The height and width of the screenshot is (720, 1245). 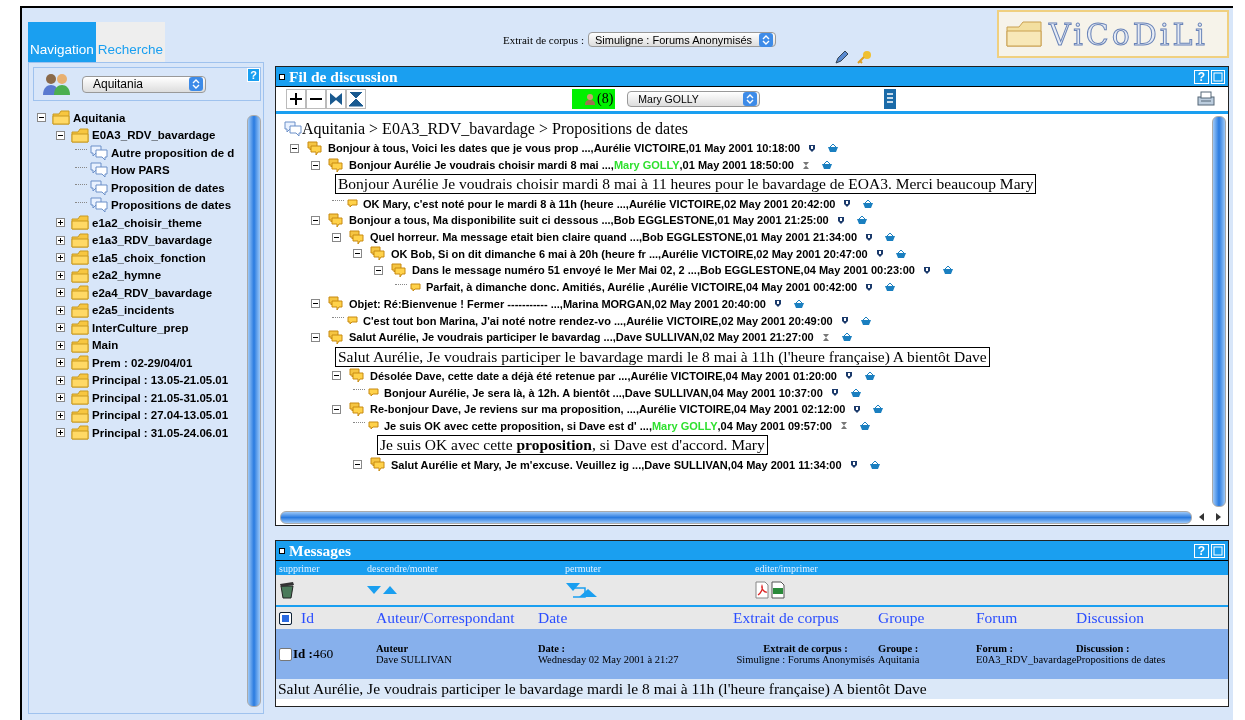 I want to click on dropdown: Aquitania, so click(x=144, y=84).